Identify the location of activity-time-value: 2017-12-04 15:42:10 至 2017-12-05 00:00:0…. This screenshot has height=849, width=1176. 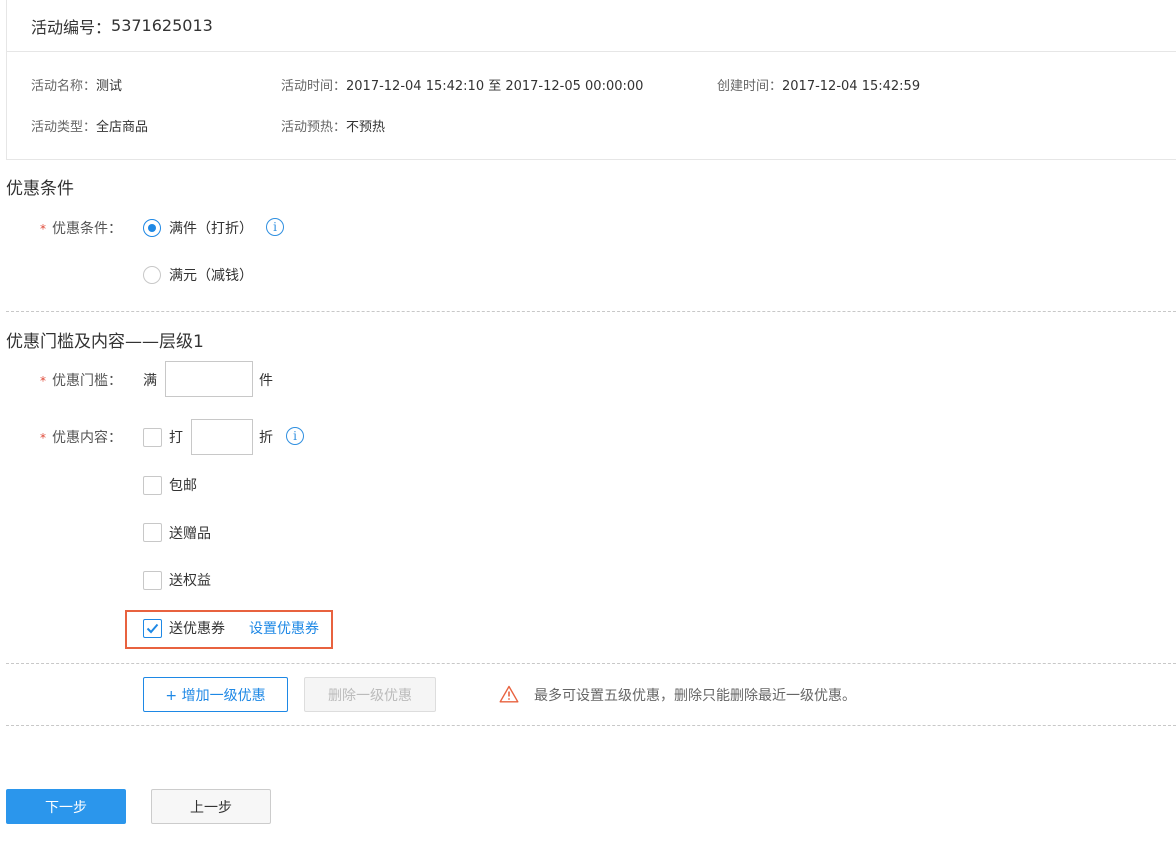
(495, 86).